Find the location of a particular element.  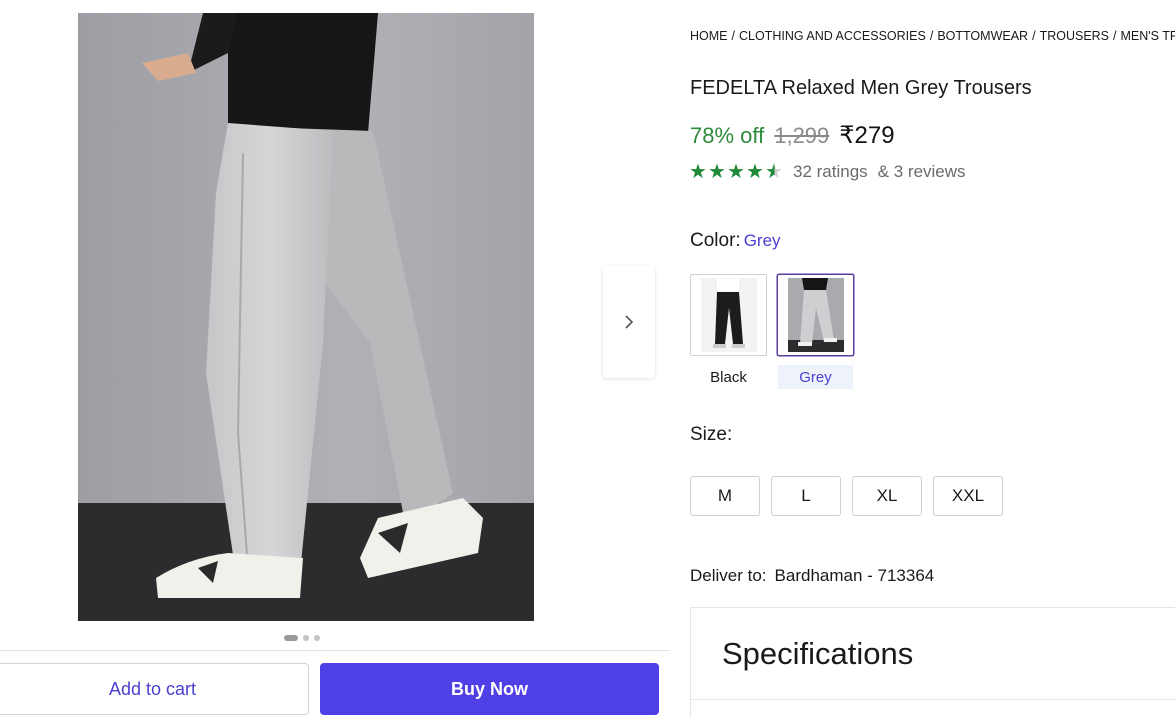

price-row: 78% off 1,299 ₹279 is located at coordinates (792, 135).